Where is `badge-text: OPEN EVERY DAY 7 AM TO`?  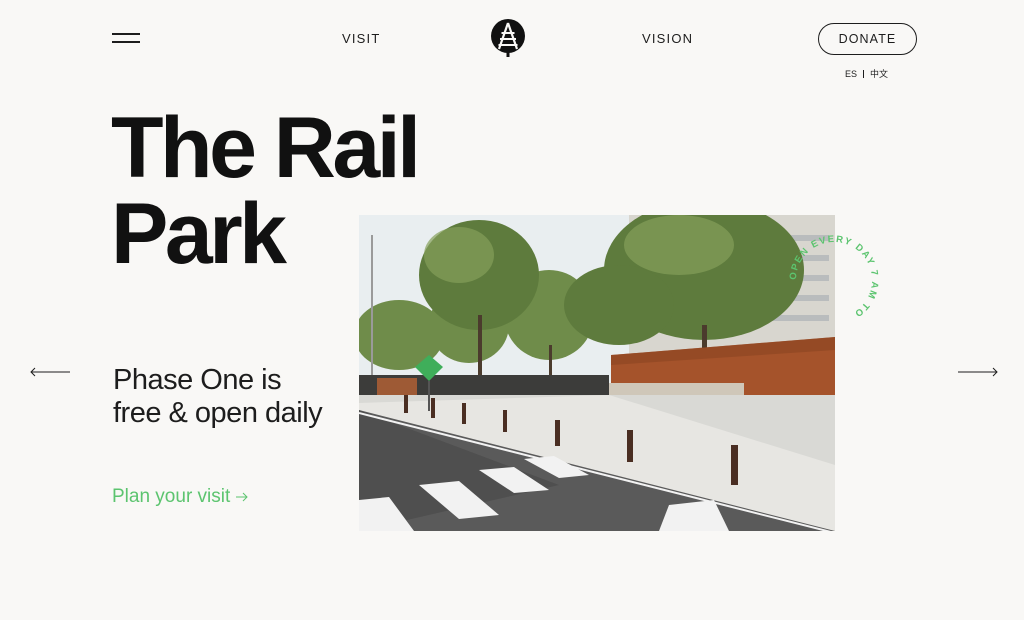
badge-text: OPEN EVERY DAY 7 AM TO is located at coordinates (833, 277).